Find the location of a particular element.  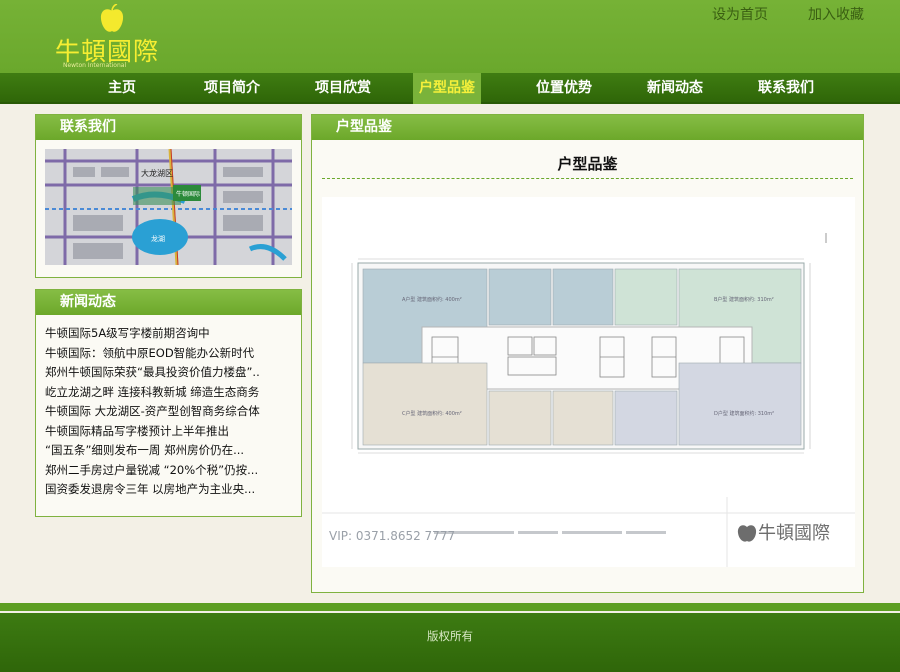

page-title: 户型品鉴 is located at coordinates (587, 164).